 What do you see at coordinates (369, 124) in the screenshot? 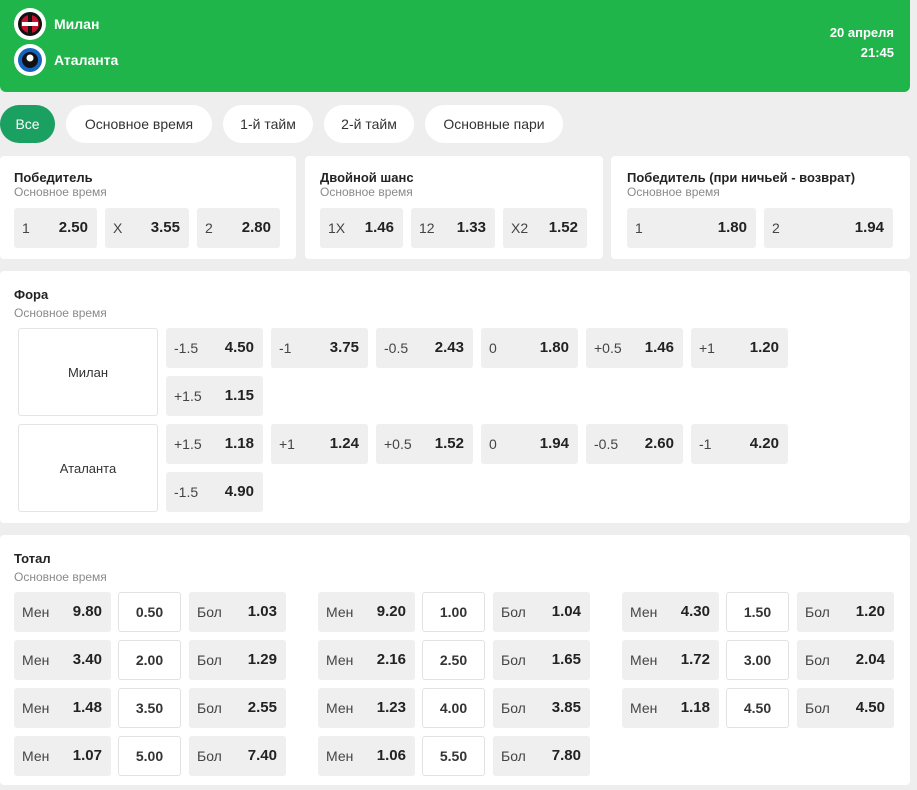
I see `tab-second-half: 2-й тайм` at bounding box center [369, 124].